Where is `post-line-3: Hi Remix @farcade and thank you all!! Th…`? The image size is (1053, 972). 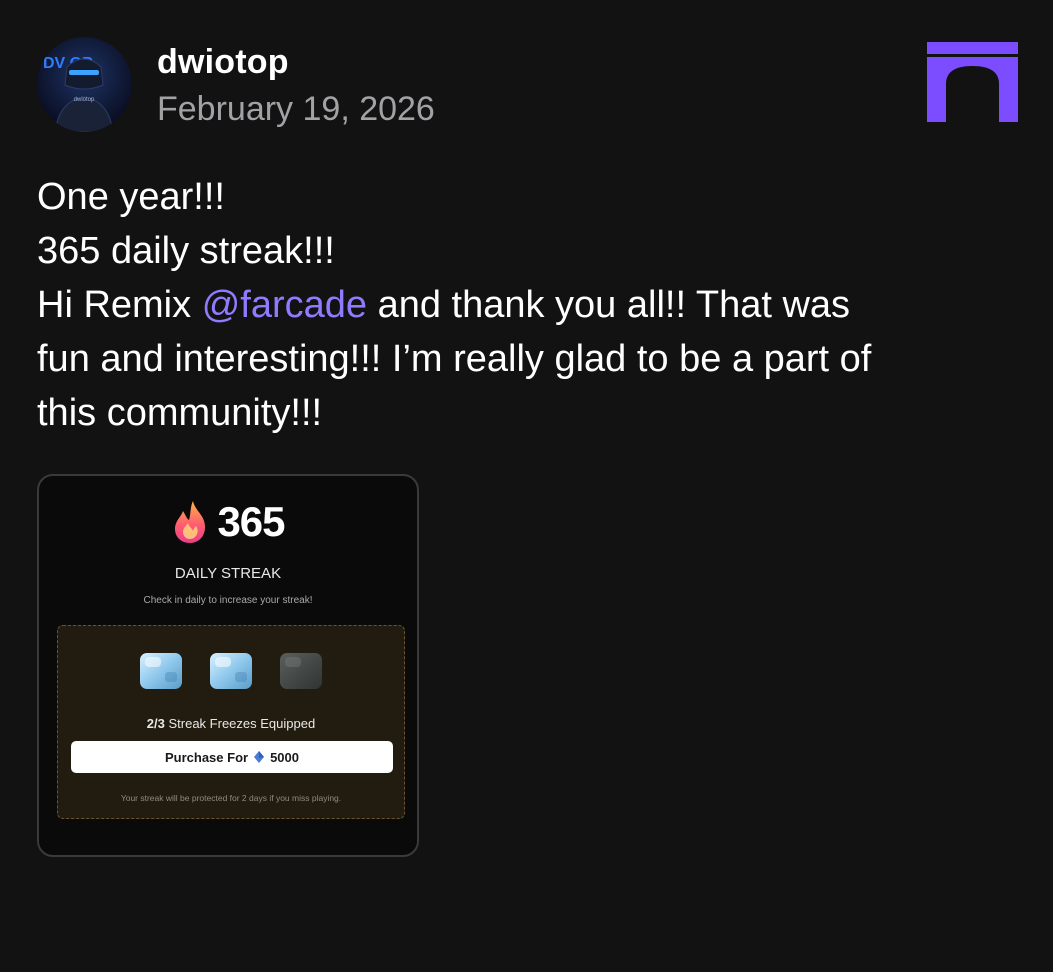 post-line-3: Hi Remix @farcade and thank you all!! Th… is located at coordinates (532, 305).